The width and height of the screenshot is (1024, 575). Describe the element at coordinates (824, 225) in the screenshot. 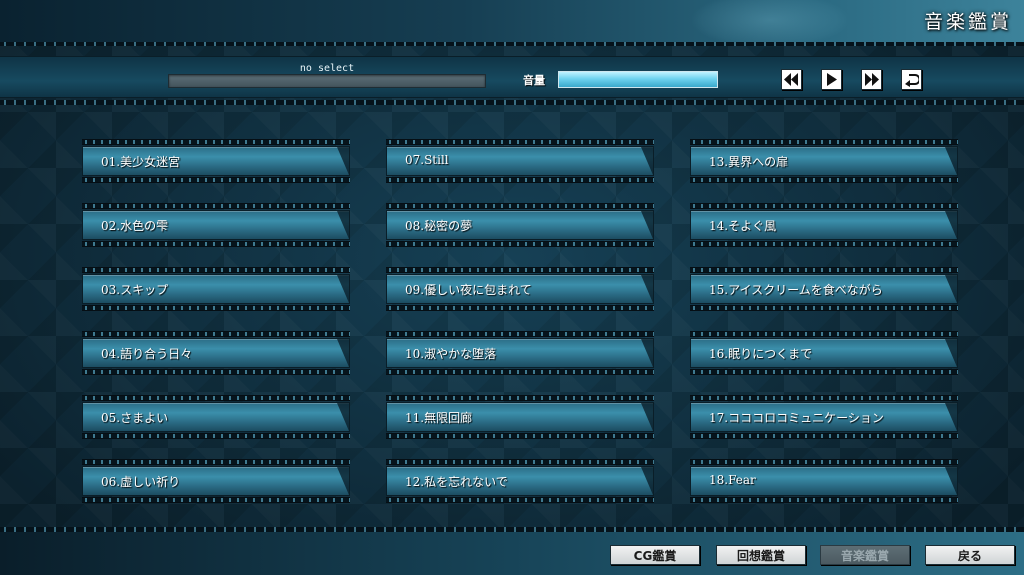

I see `track-button: 14.そよぐ風` at that location.